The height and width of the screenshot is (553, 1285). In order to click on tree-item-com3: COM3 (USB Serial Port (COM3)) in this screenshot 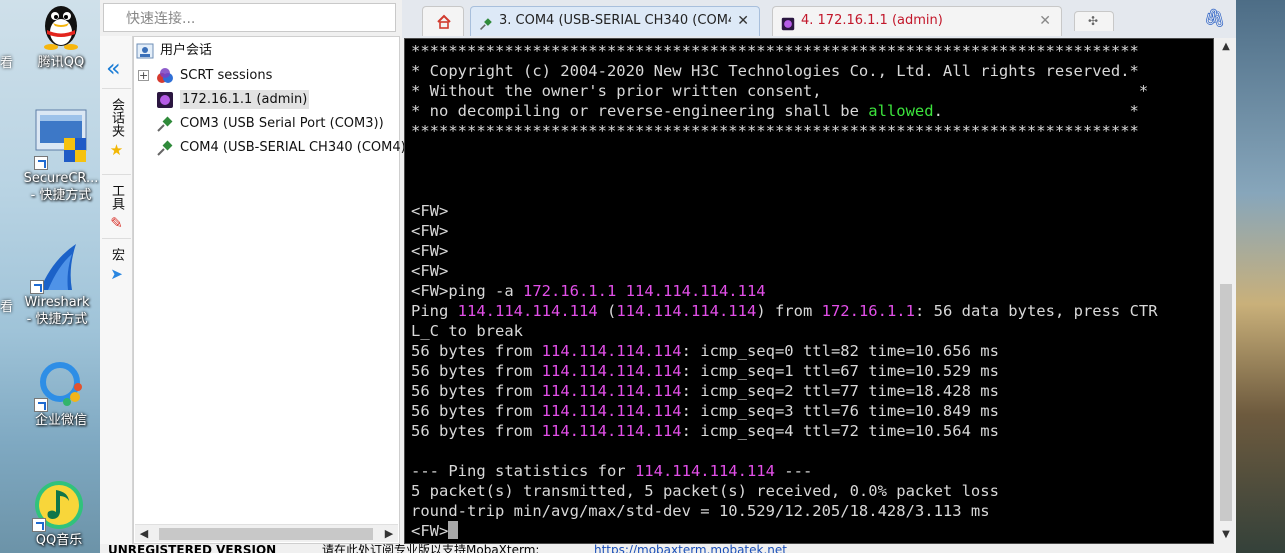, I will do `click(270, 124)`.